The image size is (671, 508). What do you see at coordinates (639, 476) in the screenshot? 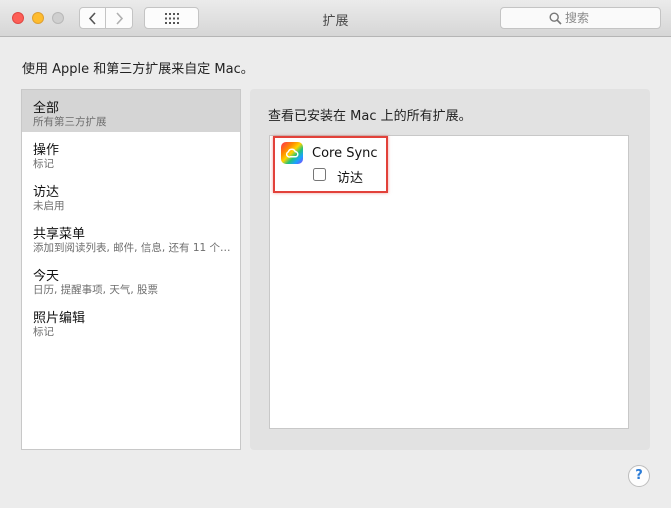
I see `help-button: ?` at bounding box center [639, 476].